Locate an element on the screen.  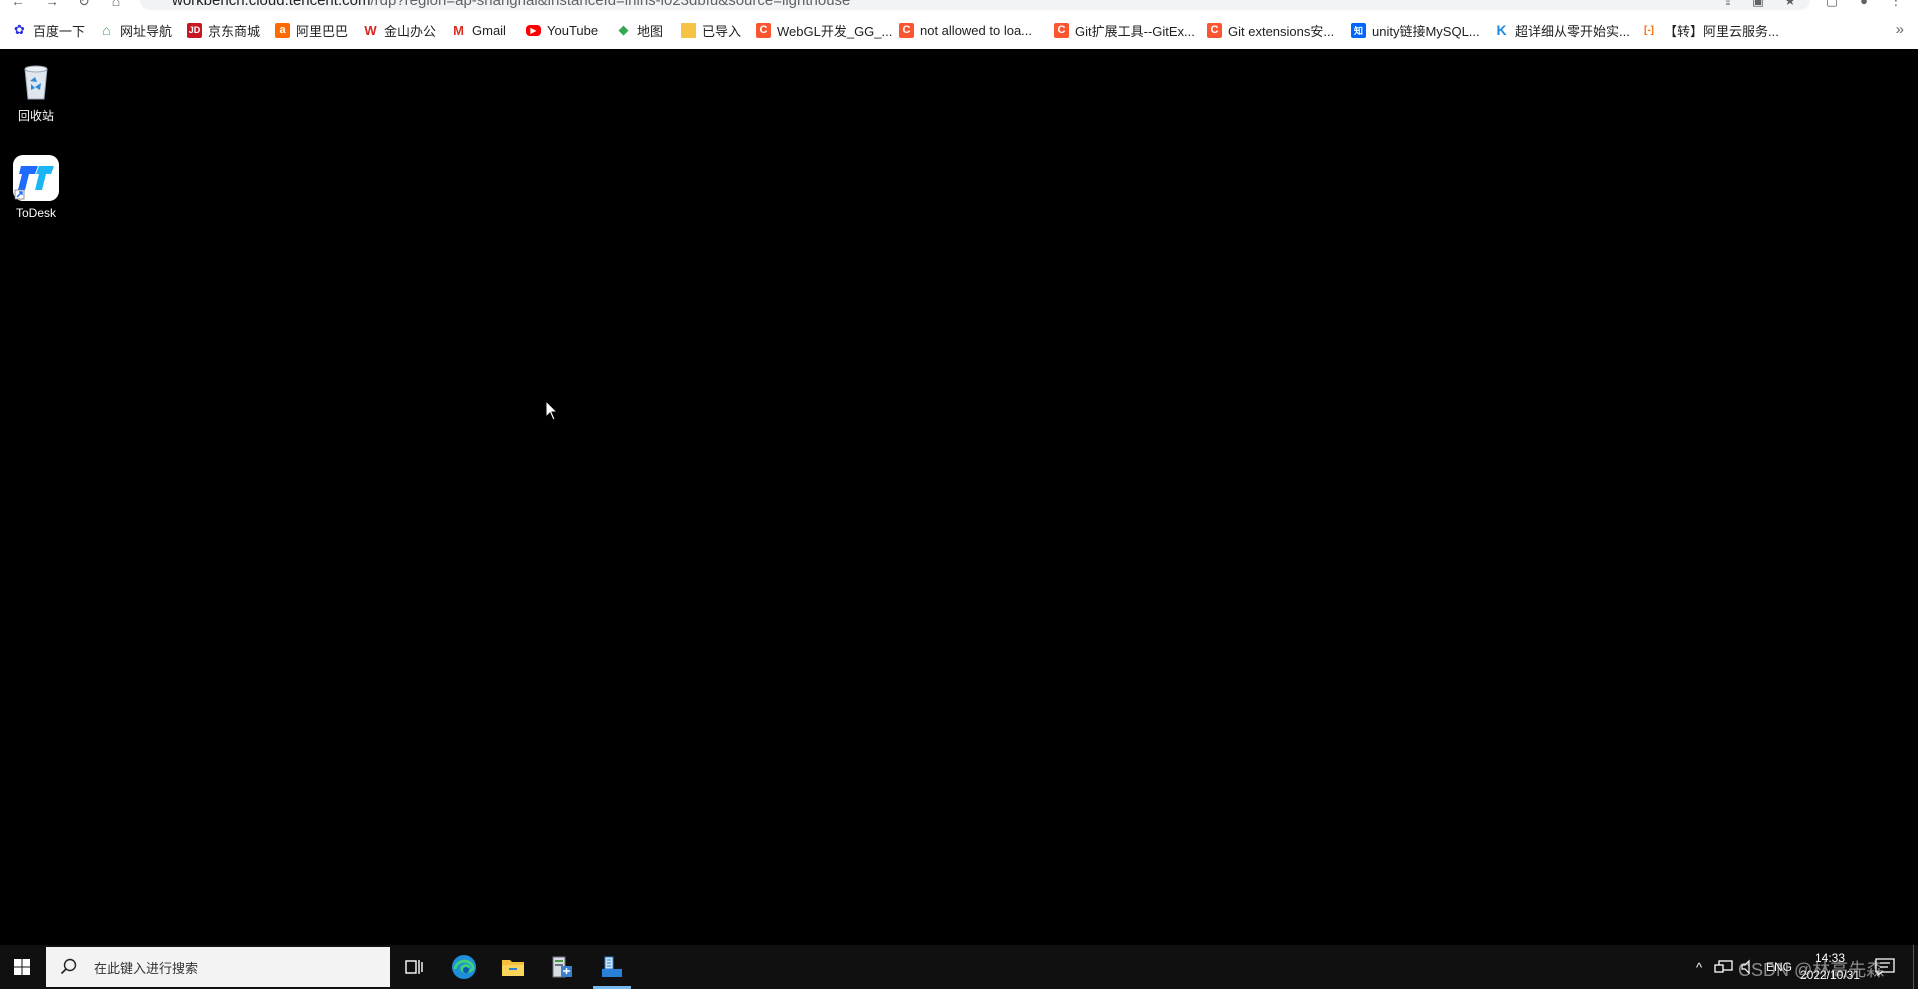
desktop-icon-label: 回收站 is located at coordinates (35, 116).